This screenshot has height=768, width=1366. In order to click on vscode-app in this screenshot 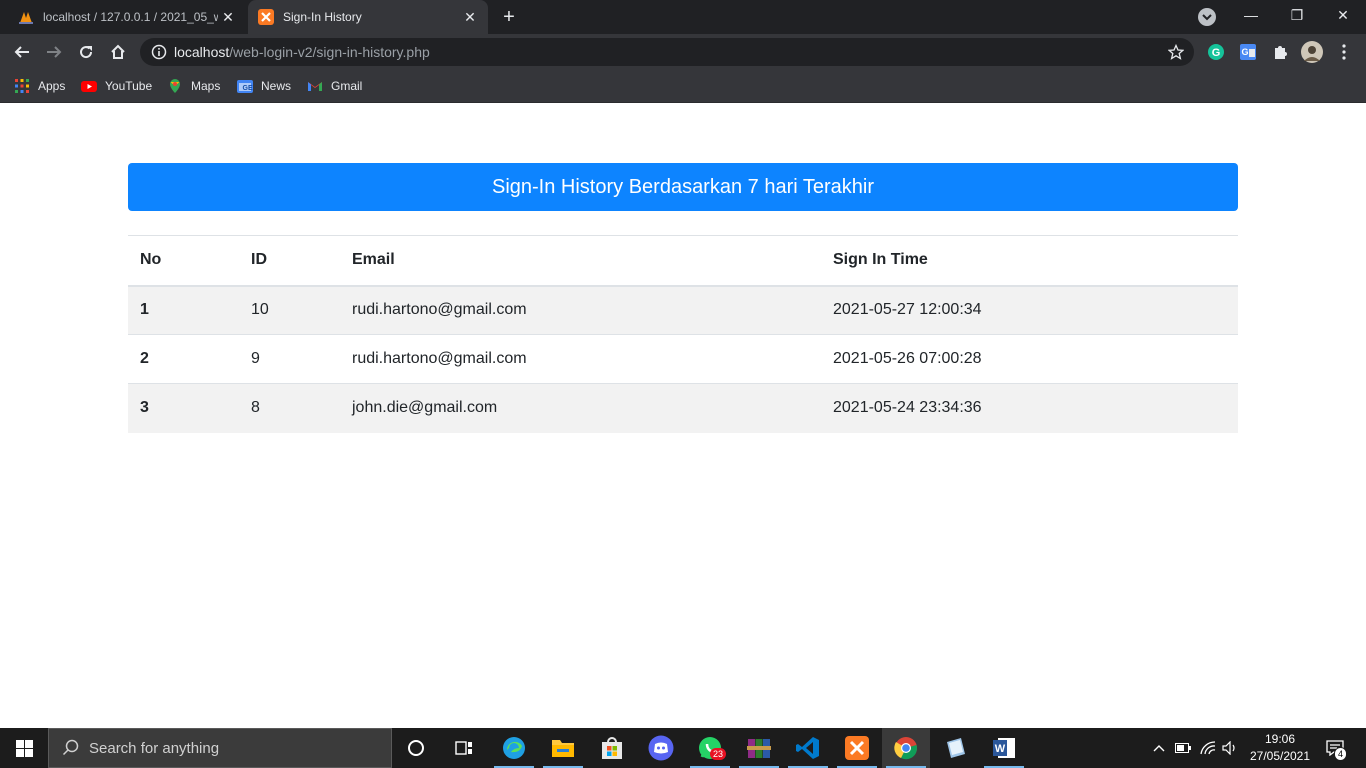, I will do `click(808, 748)`.